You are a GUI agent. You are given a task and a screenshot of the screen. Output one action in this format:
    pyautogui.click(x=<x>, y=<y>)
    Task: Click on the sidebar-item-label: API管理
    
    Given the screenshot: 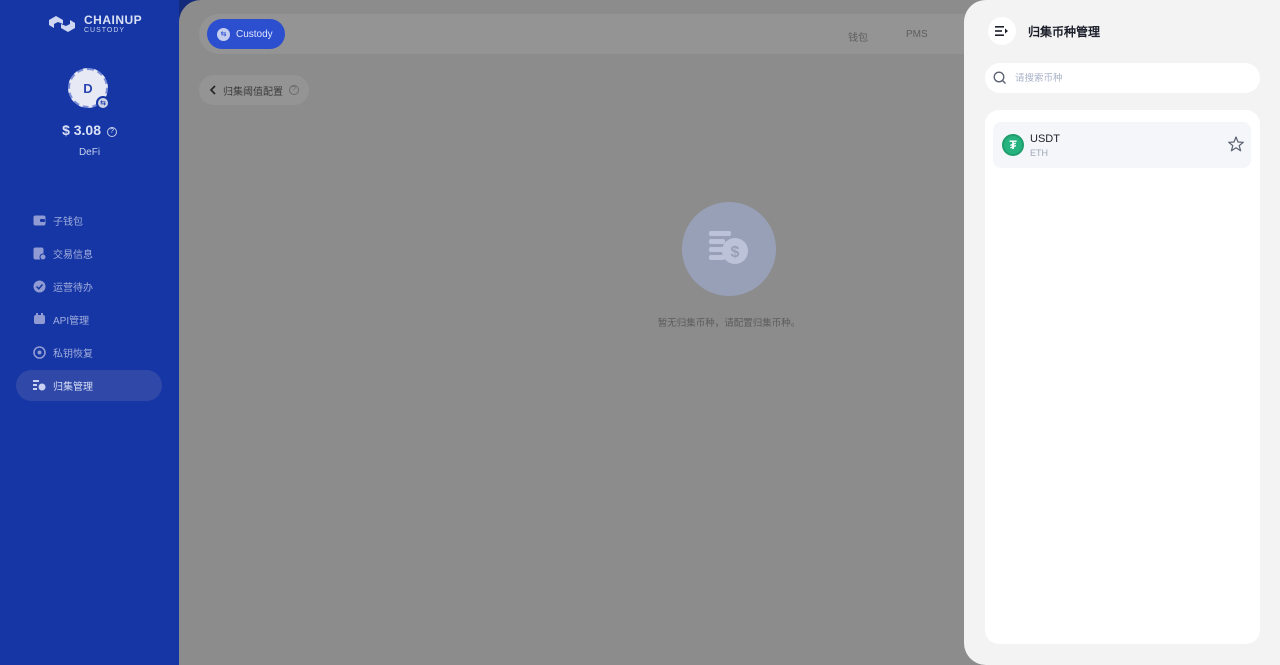 What is the action you would take?
    pyautogui.click(x=71, y=321)
    